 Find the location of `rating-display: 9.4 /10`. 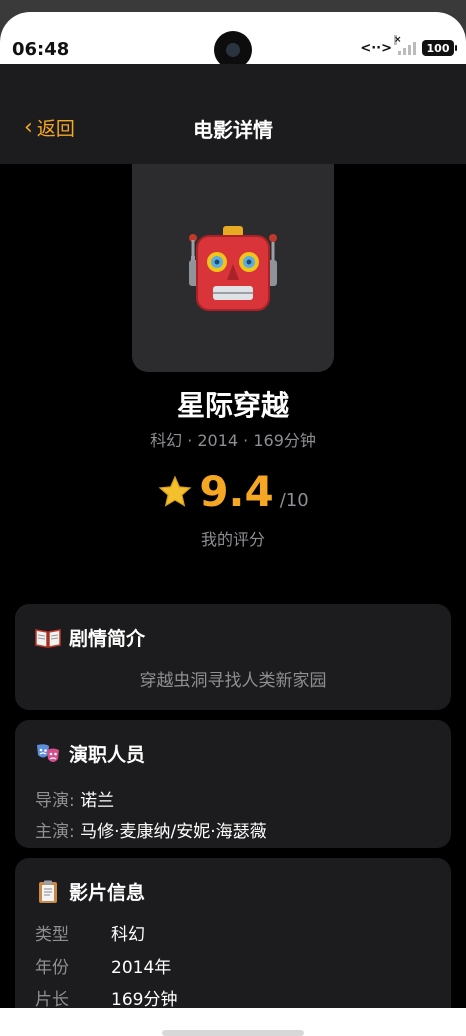

rating-display: 9.4 /10 is located at coordinates (233, 491).